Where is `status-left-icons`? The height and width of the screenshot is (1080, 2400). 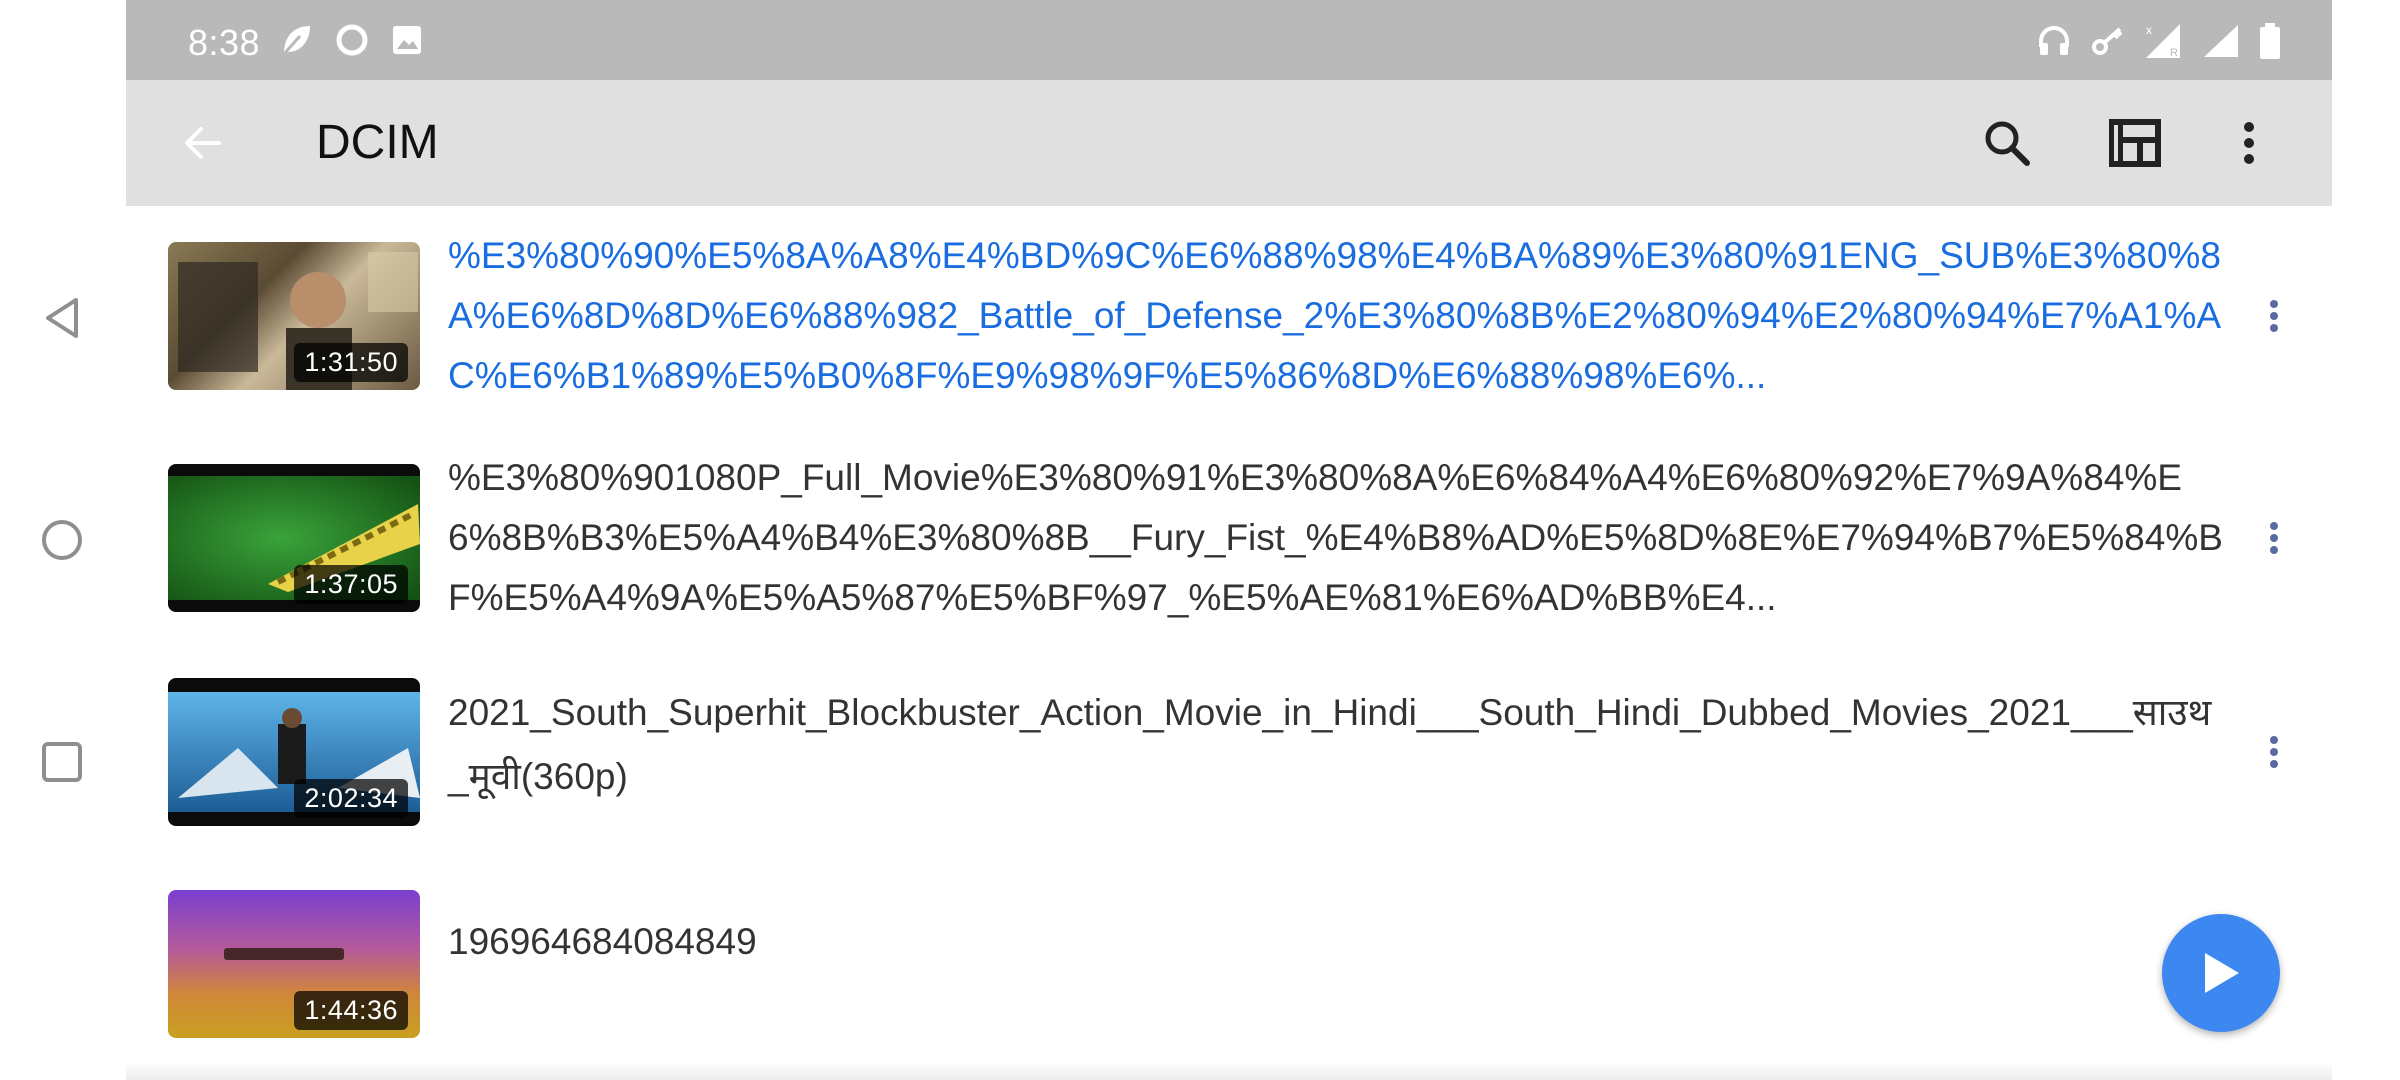
status-left-icons is located at coordinates (351, 40).